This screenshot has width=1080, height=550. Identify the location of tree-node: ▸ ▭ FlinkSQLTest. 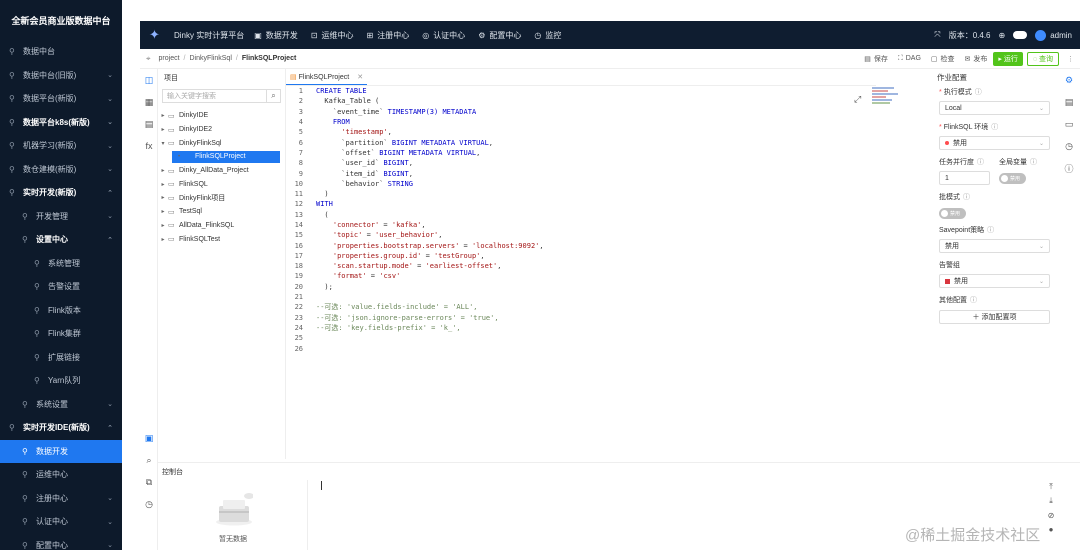
(221, 239).